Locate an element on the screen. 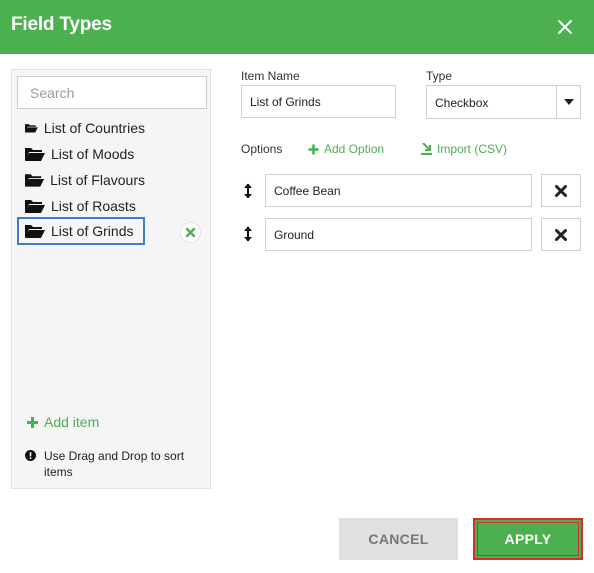  list-item-moods: List of Moods is located at coordinates (81, 154).